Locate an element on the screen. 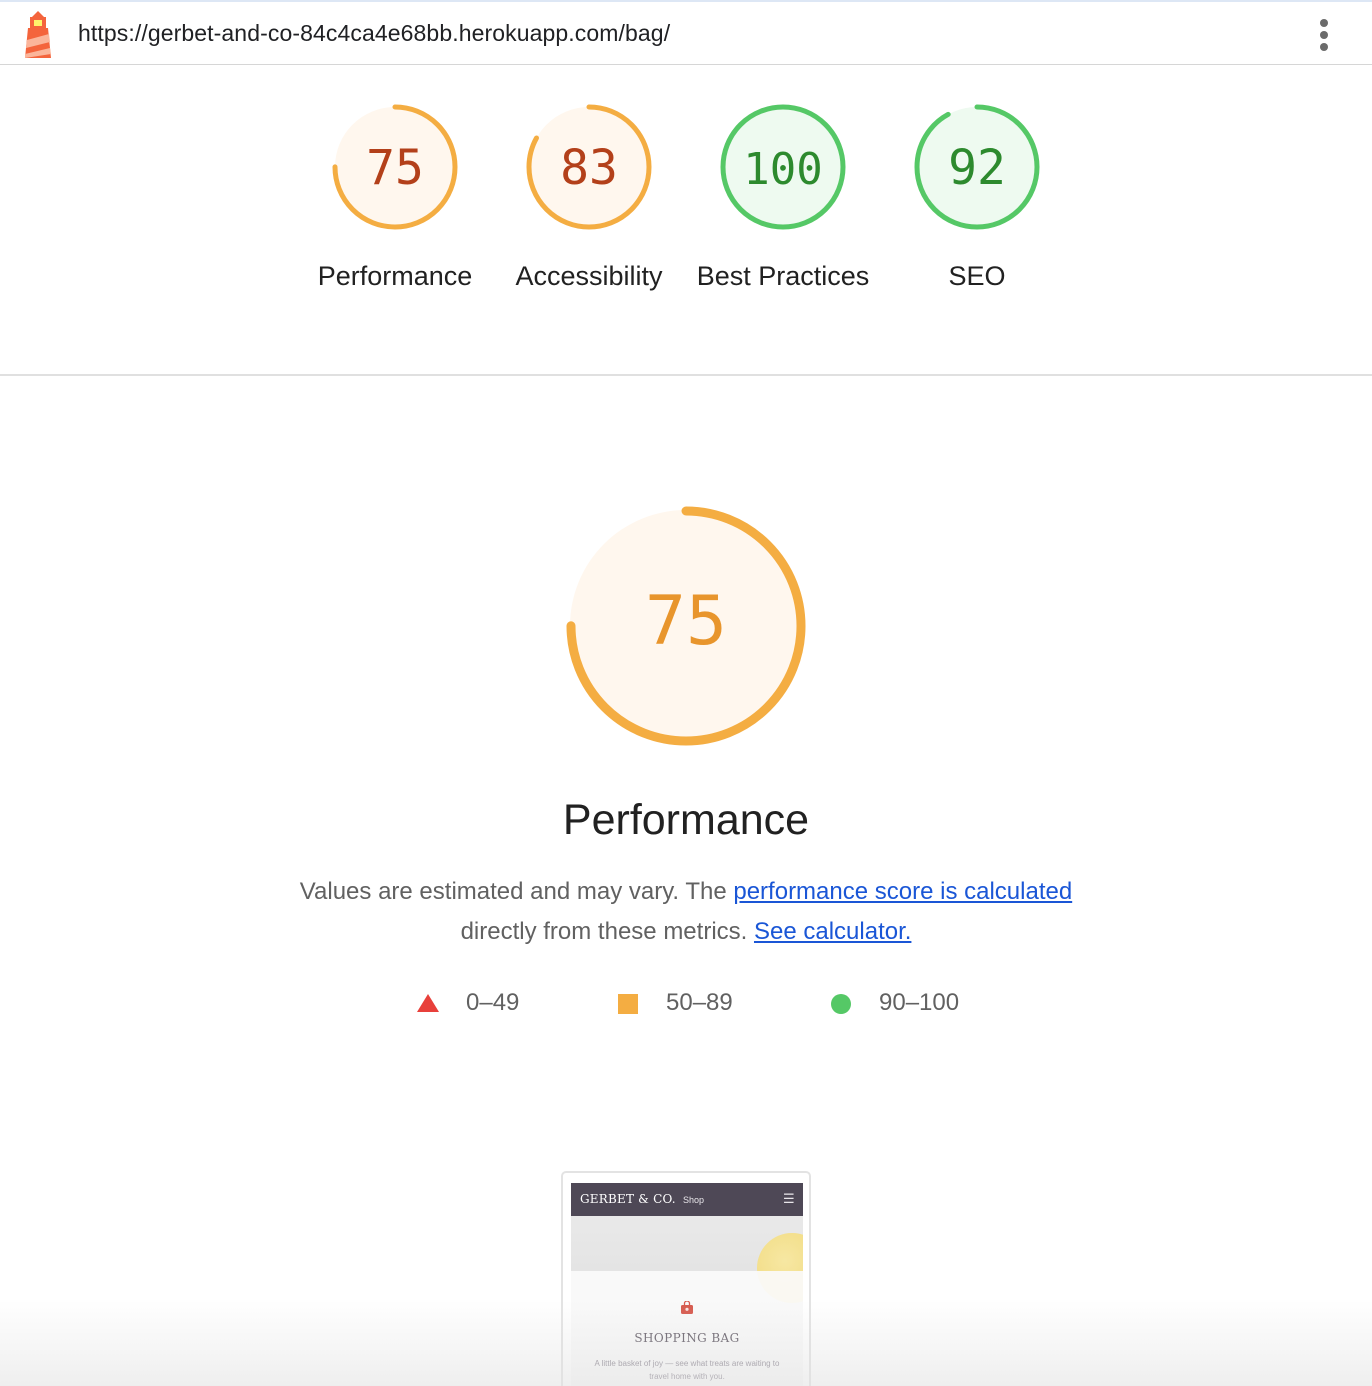 The height and width of the screenshot is (1386, 1372). square-icon is located at coordinates (628, 1004).